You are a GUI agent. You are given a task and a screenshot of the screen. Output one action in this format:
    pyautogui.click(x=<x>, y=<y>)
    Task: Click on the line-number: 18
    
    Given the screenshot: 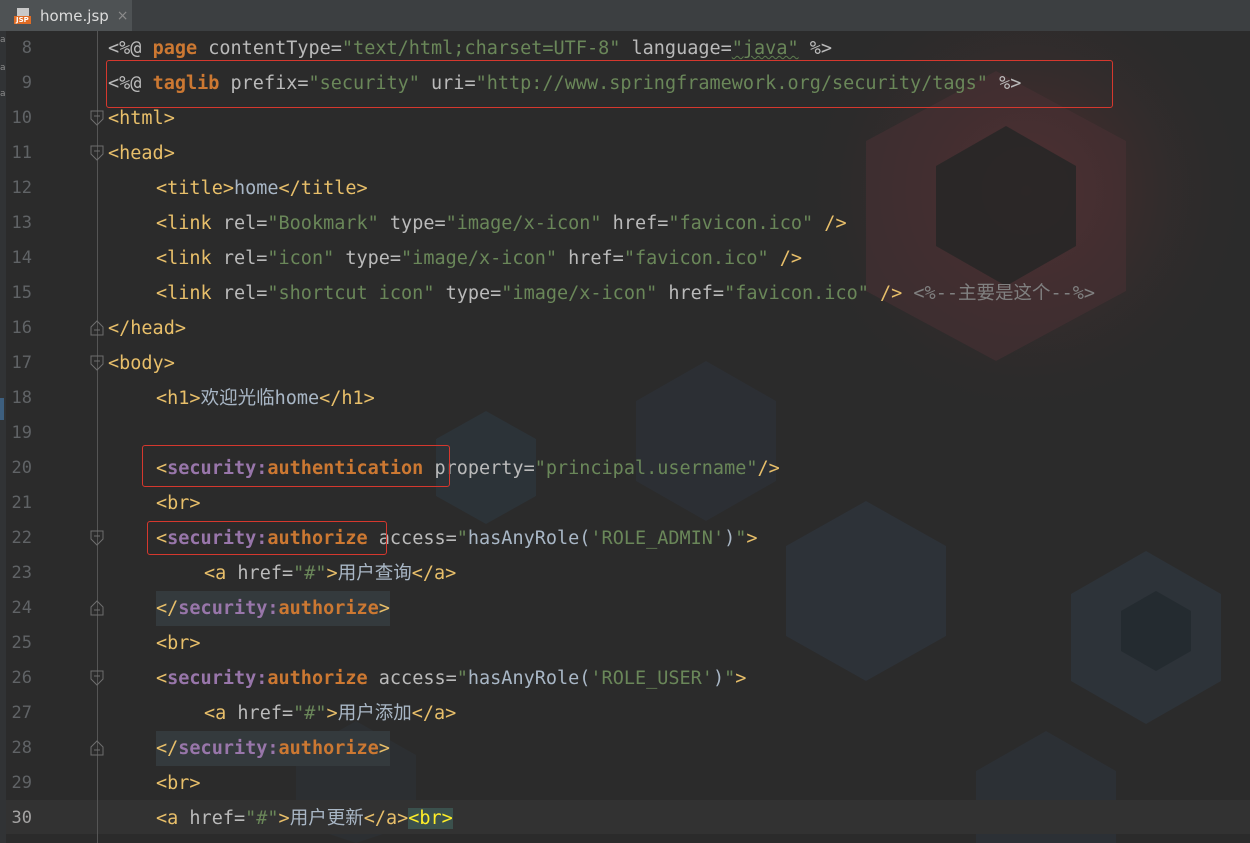 What is the action you would take?
    pyautogui.click(x=21, y=398)
    